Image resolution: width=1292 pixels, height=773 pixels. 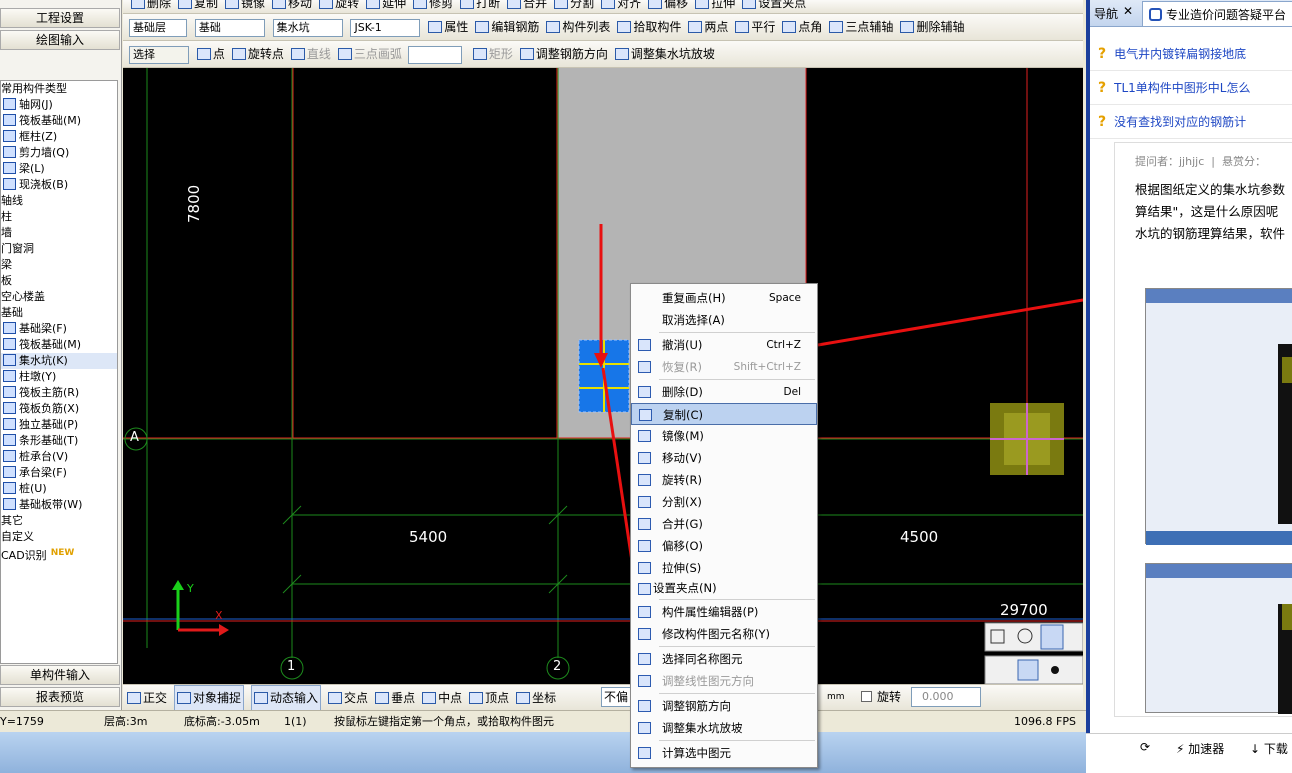 What do you see at coordinates (60, 697) in the screenshot?
I see `tab-report-preview: 报表预览` at bounding box center [60, 697].